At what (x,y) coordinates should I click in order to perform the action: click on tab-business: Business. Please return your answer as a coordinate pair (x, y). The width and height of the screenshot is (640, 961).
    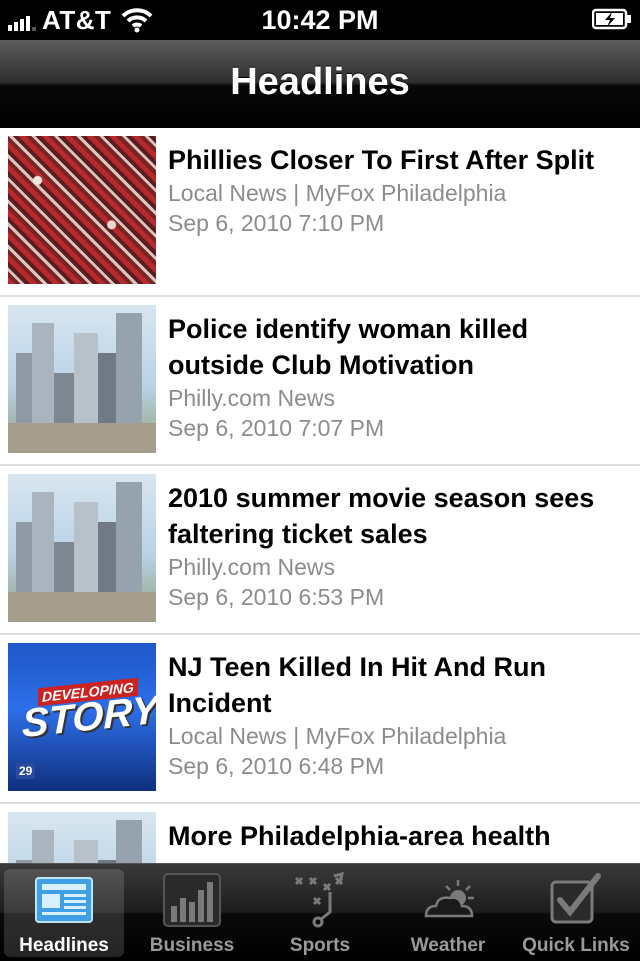
    Looking at the image, I should click on (192, 912).